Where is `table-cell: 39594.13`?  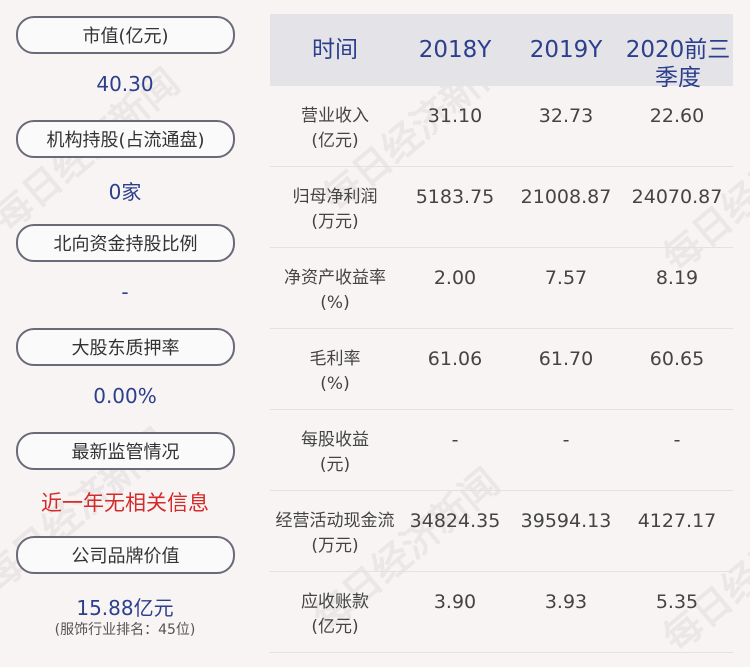 table-cell: 39594.13 is located at coordinates (566, 521).